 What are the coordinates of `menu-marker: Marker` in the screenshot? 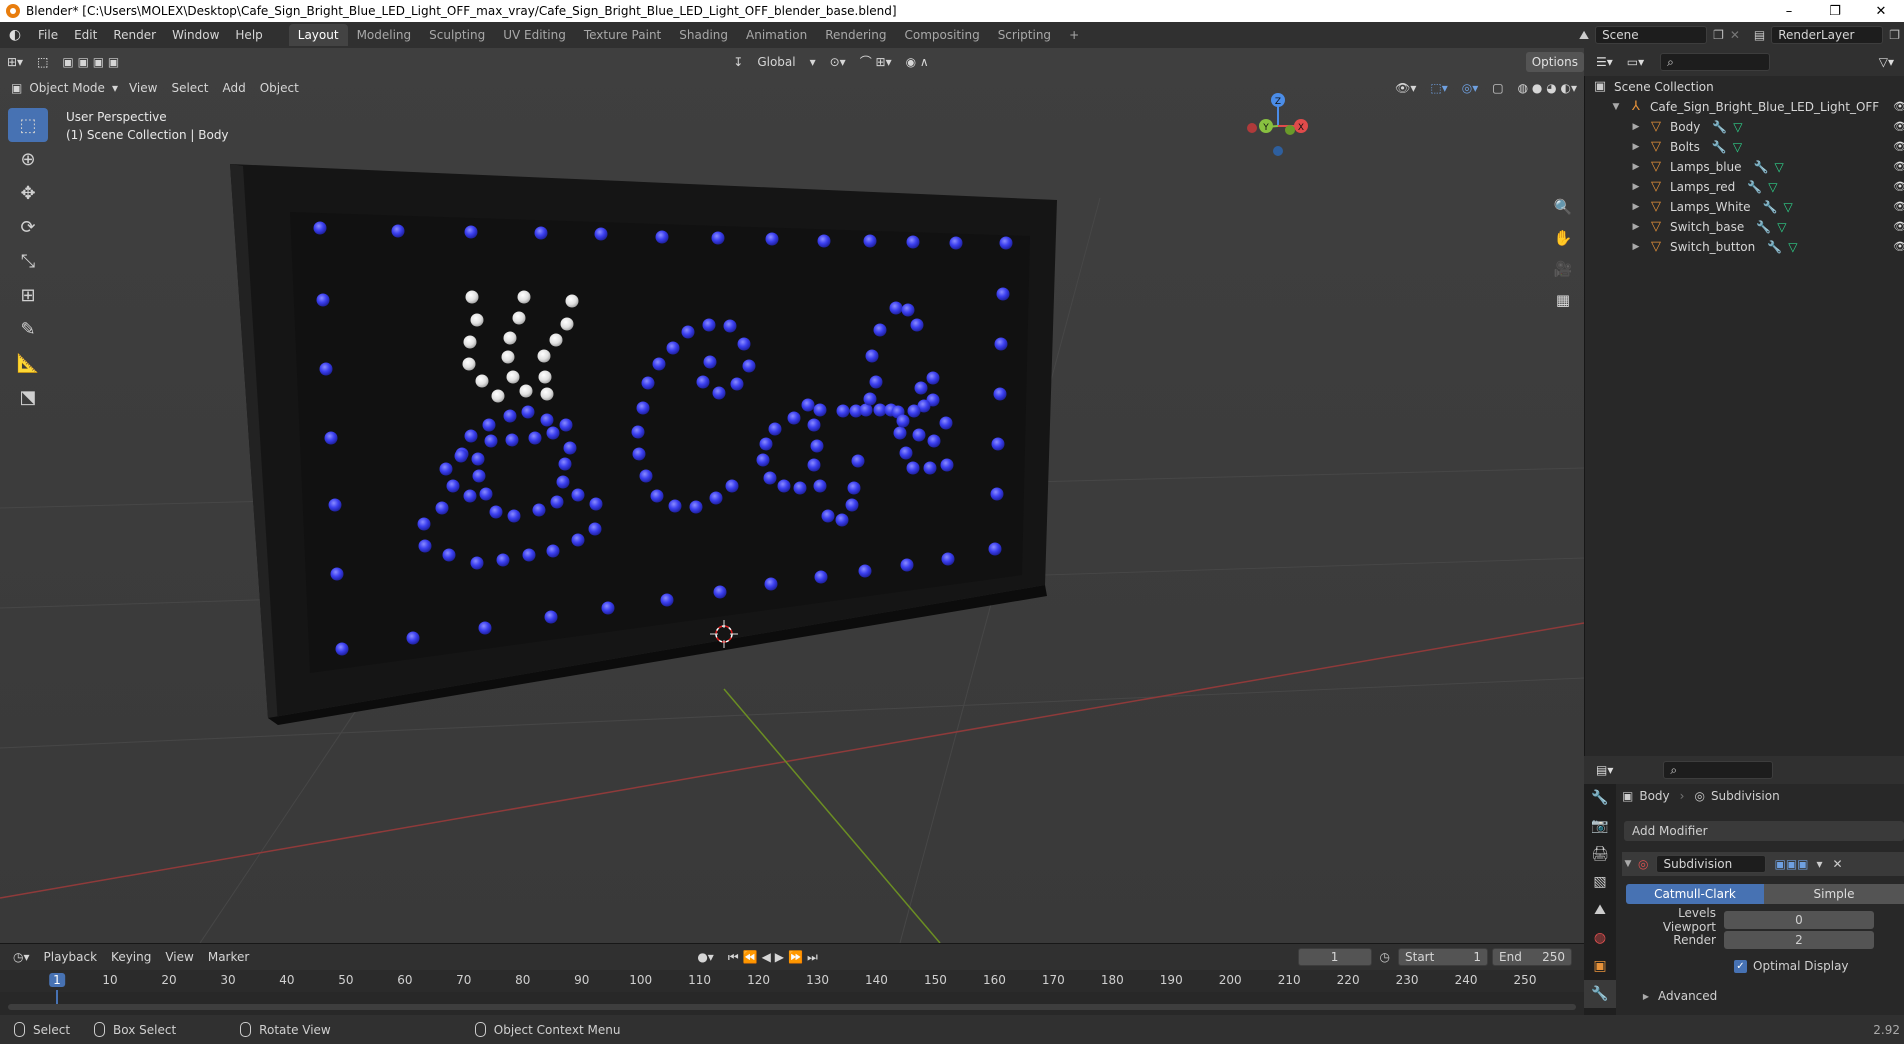 It's located at (228, 957).